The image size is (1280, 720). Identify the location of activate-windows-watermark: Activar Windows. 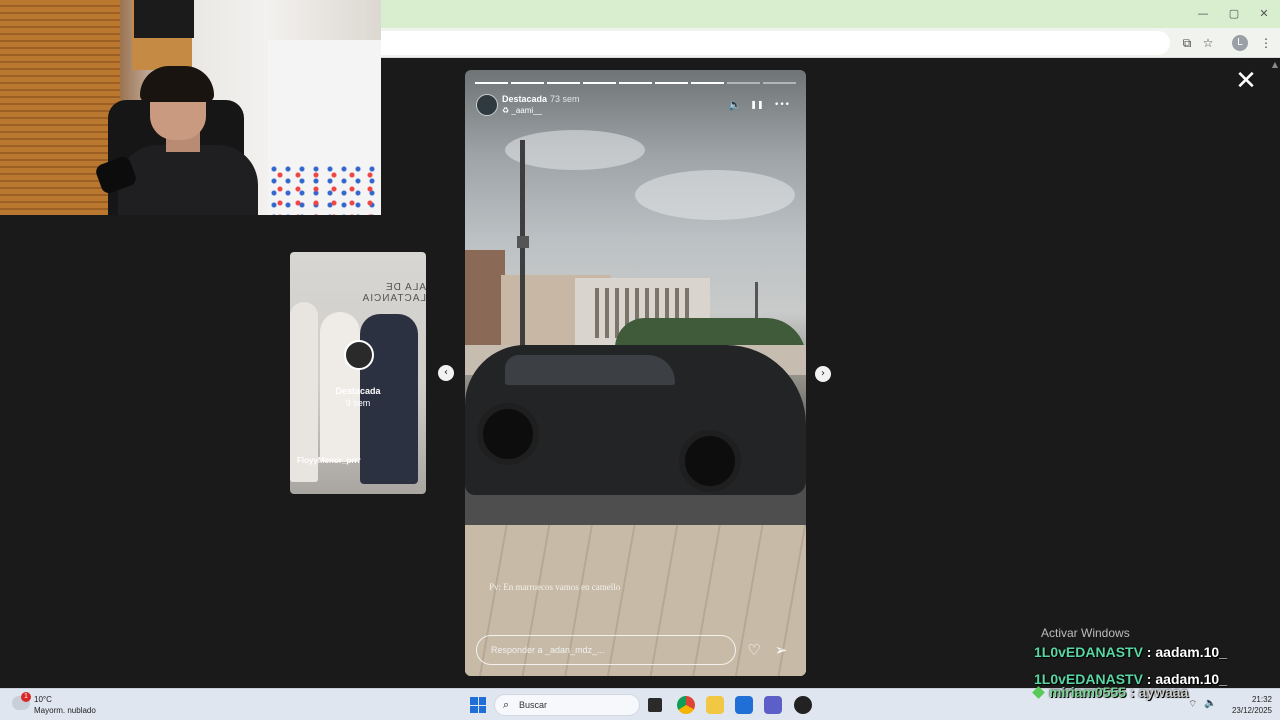
(1085, 633).